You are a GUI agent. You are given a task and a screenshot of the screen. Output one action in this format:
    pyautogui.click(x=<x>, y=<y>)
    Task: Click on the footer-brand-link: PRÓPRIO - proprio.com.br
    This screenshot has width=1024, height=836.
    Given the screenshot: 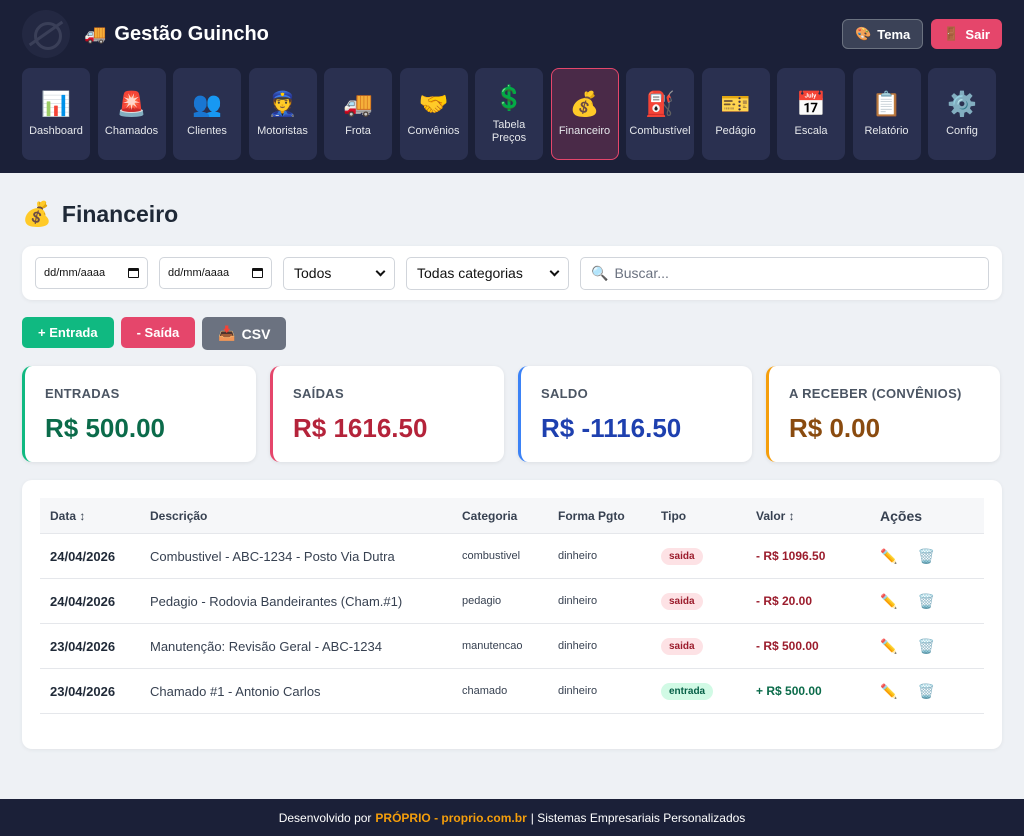 What is the action you would take?
    pyautogui.click(x=450, y=818)
    